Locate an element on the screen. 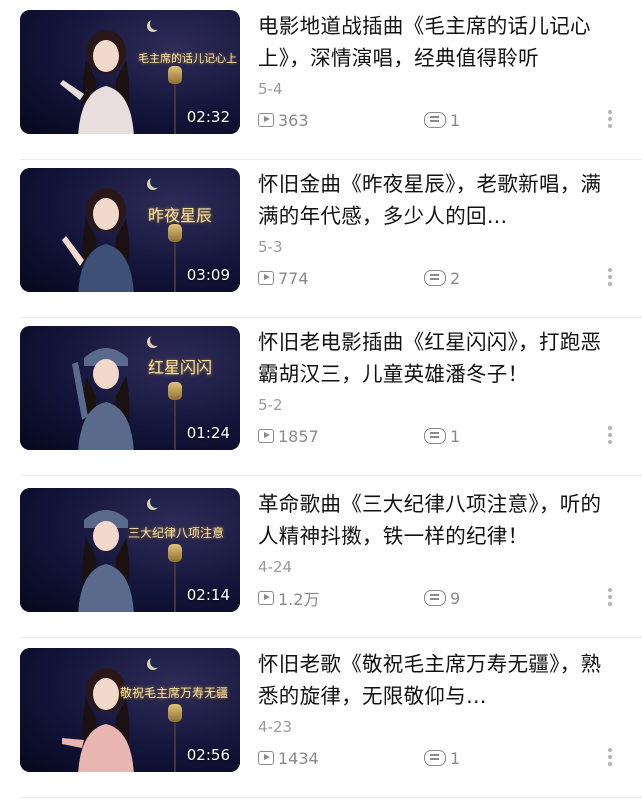 This screenshot has height=800, width=642. video-title: 革命歌曲《三大纪律八项注意》，听的人精神抖擞，铁一样的纪律！ is located at coordinates (440, 520).